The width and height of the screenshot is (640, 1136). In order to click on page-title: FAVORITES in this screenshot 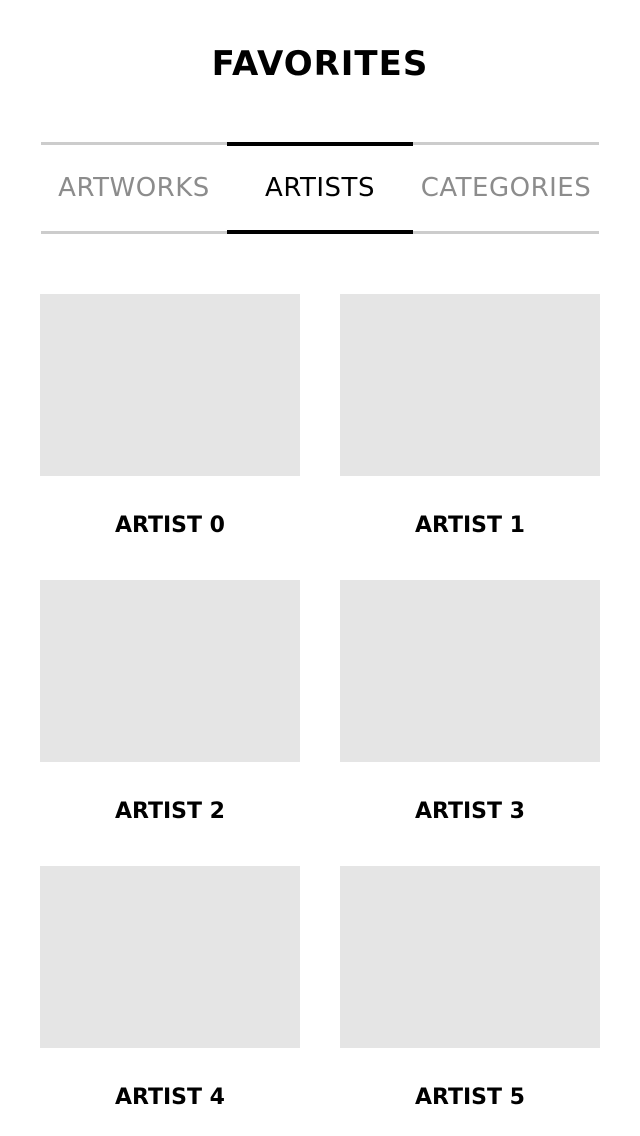, I will do `click(320, 64)`.